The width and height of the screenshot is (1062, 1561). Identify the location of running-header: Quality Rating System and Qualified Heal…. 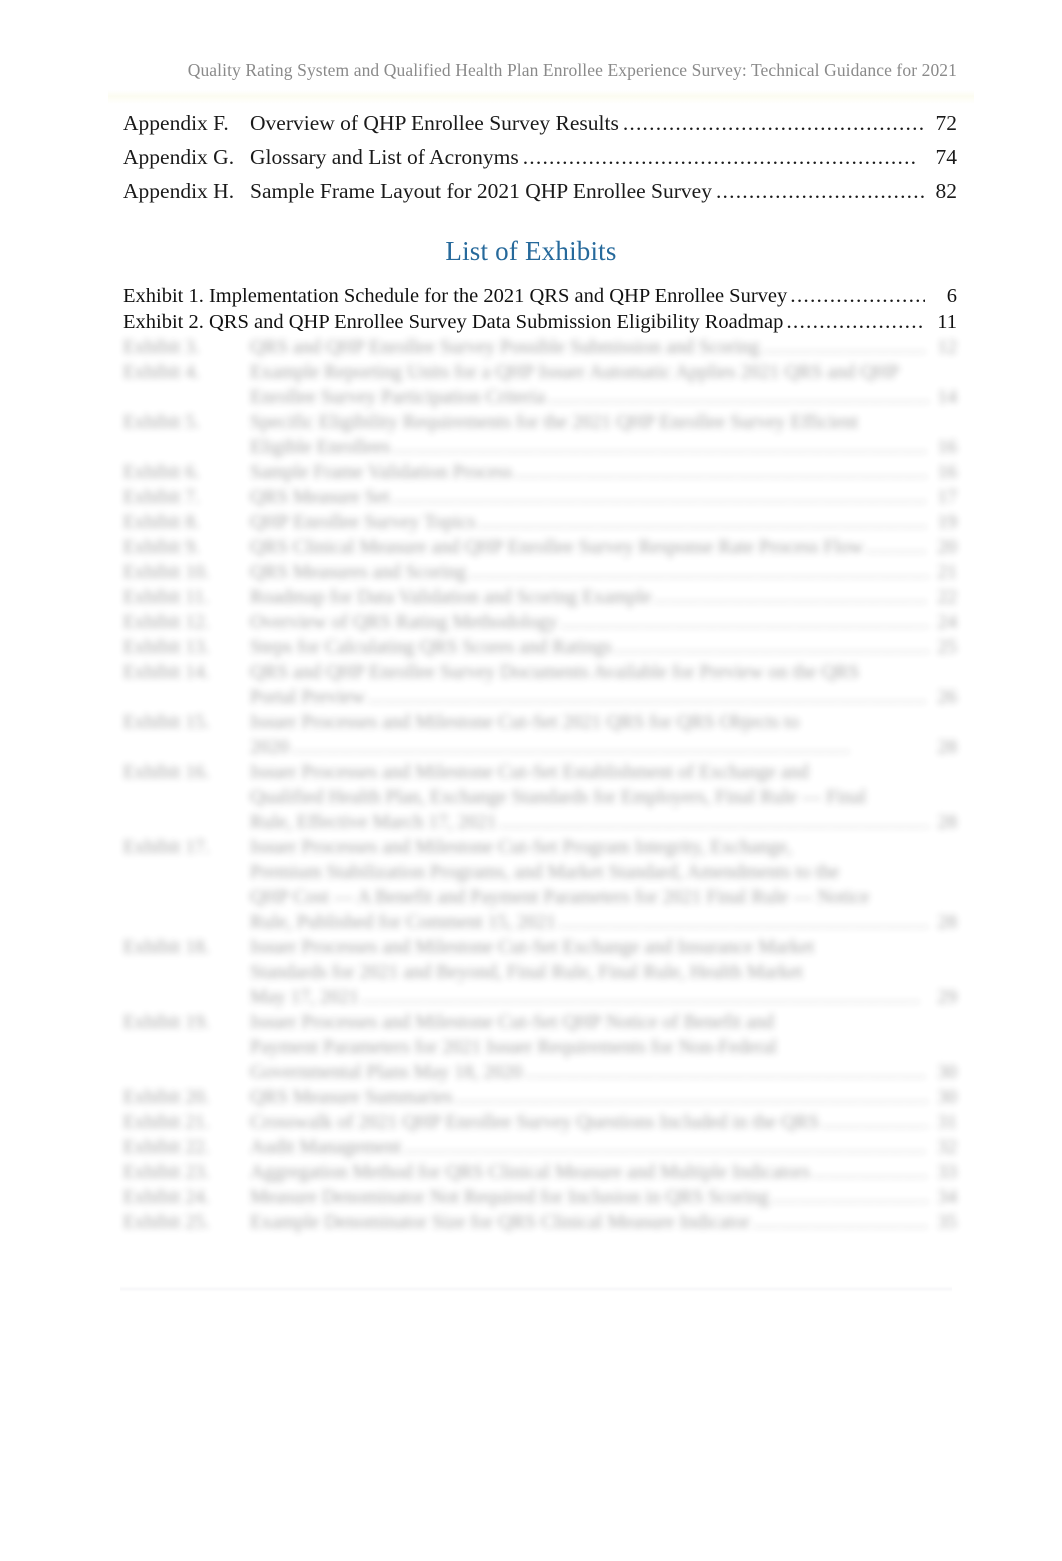
(572, 70).